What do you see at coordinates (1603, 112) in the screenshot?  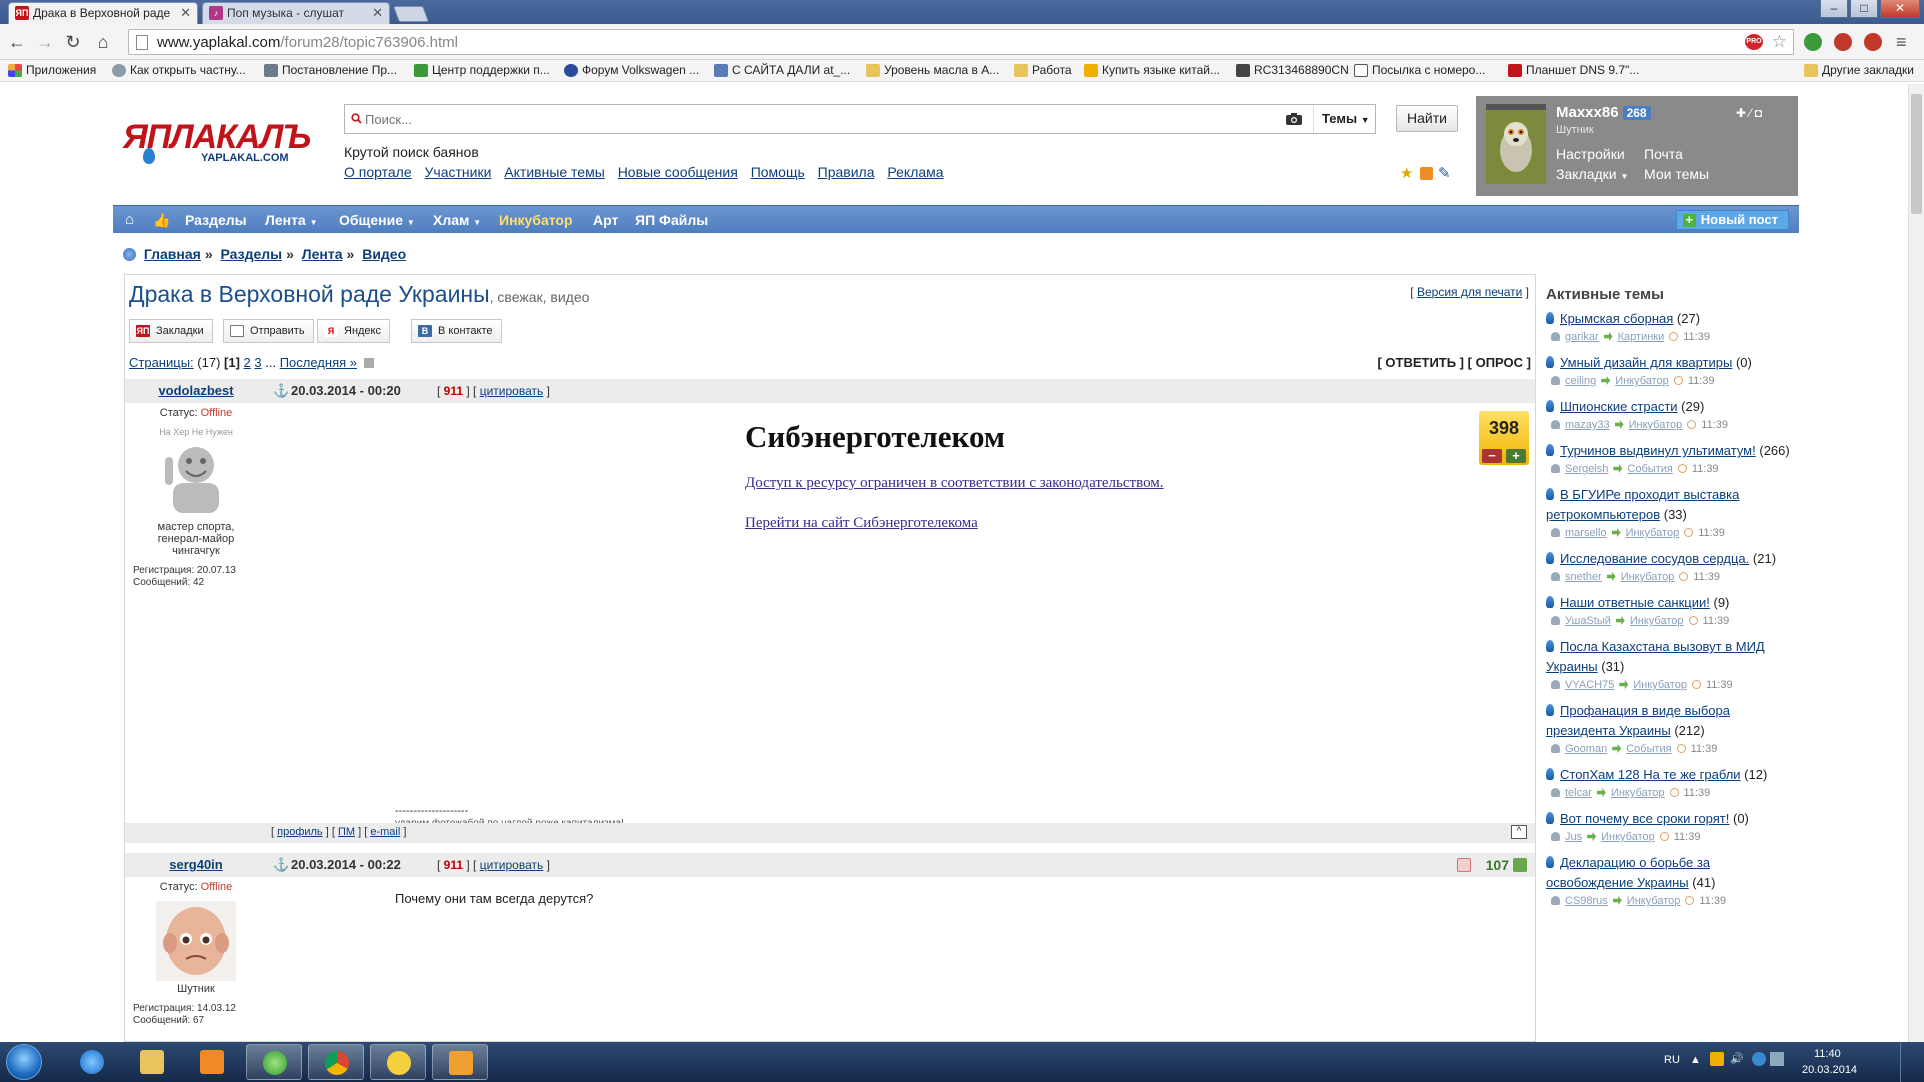 I see `username: Maxxx86 268` at bounding box center [1603, 112].